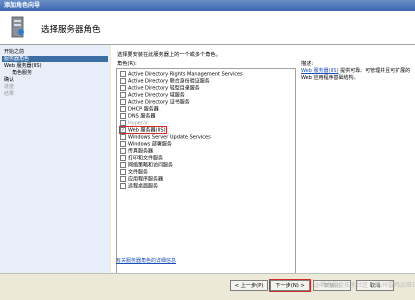 This screenshot has width=415, height=300. I want to click on role-item: DHCP 服务器, so click(139, 109).